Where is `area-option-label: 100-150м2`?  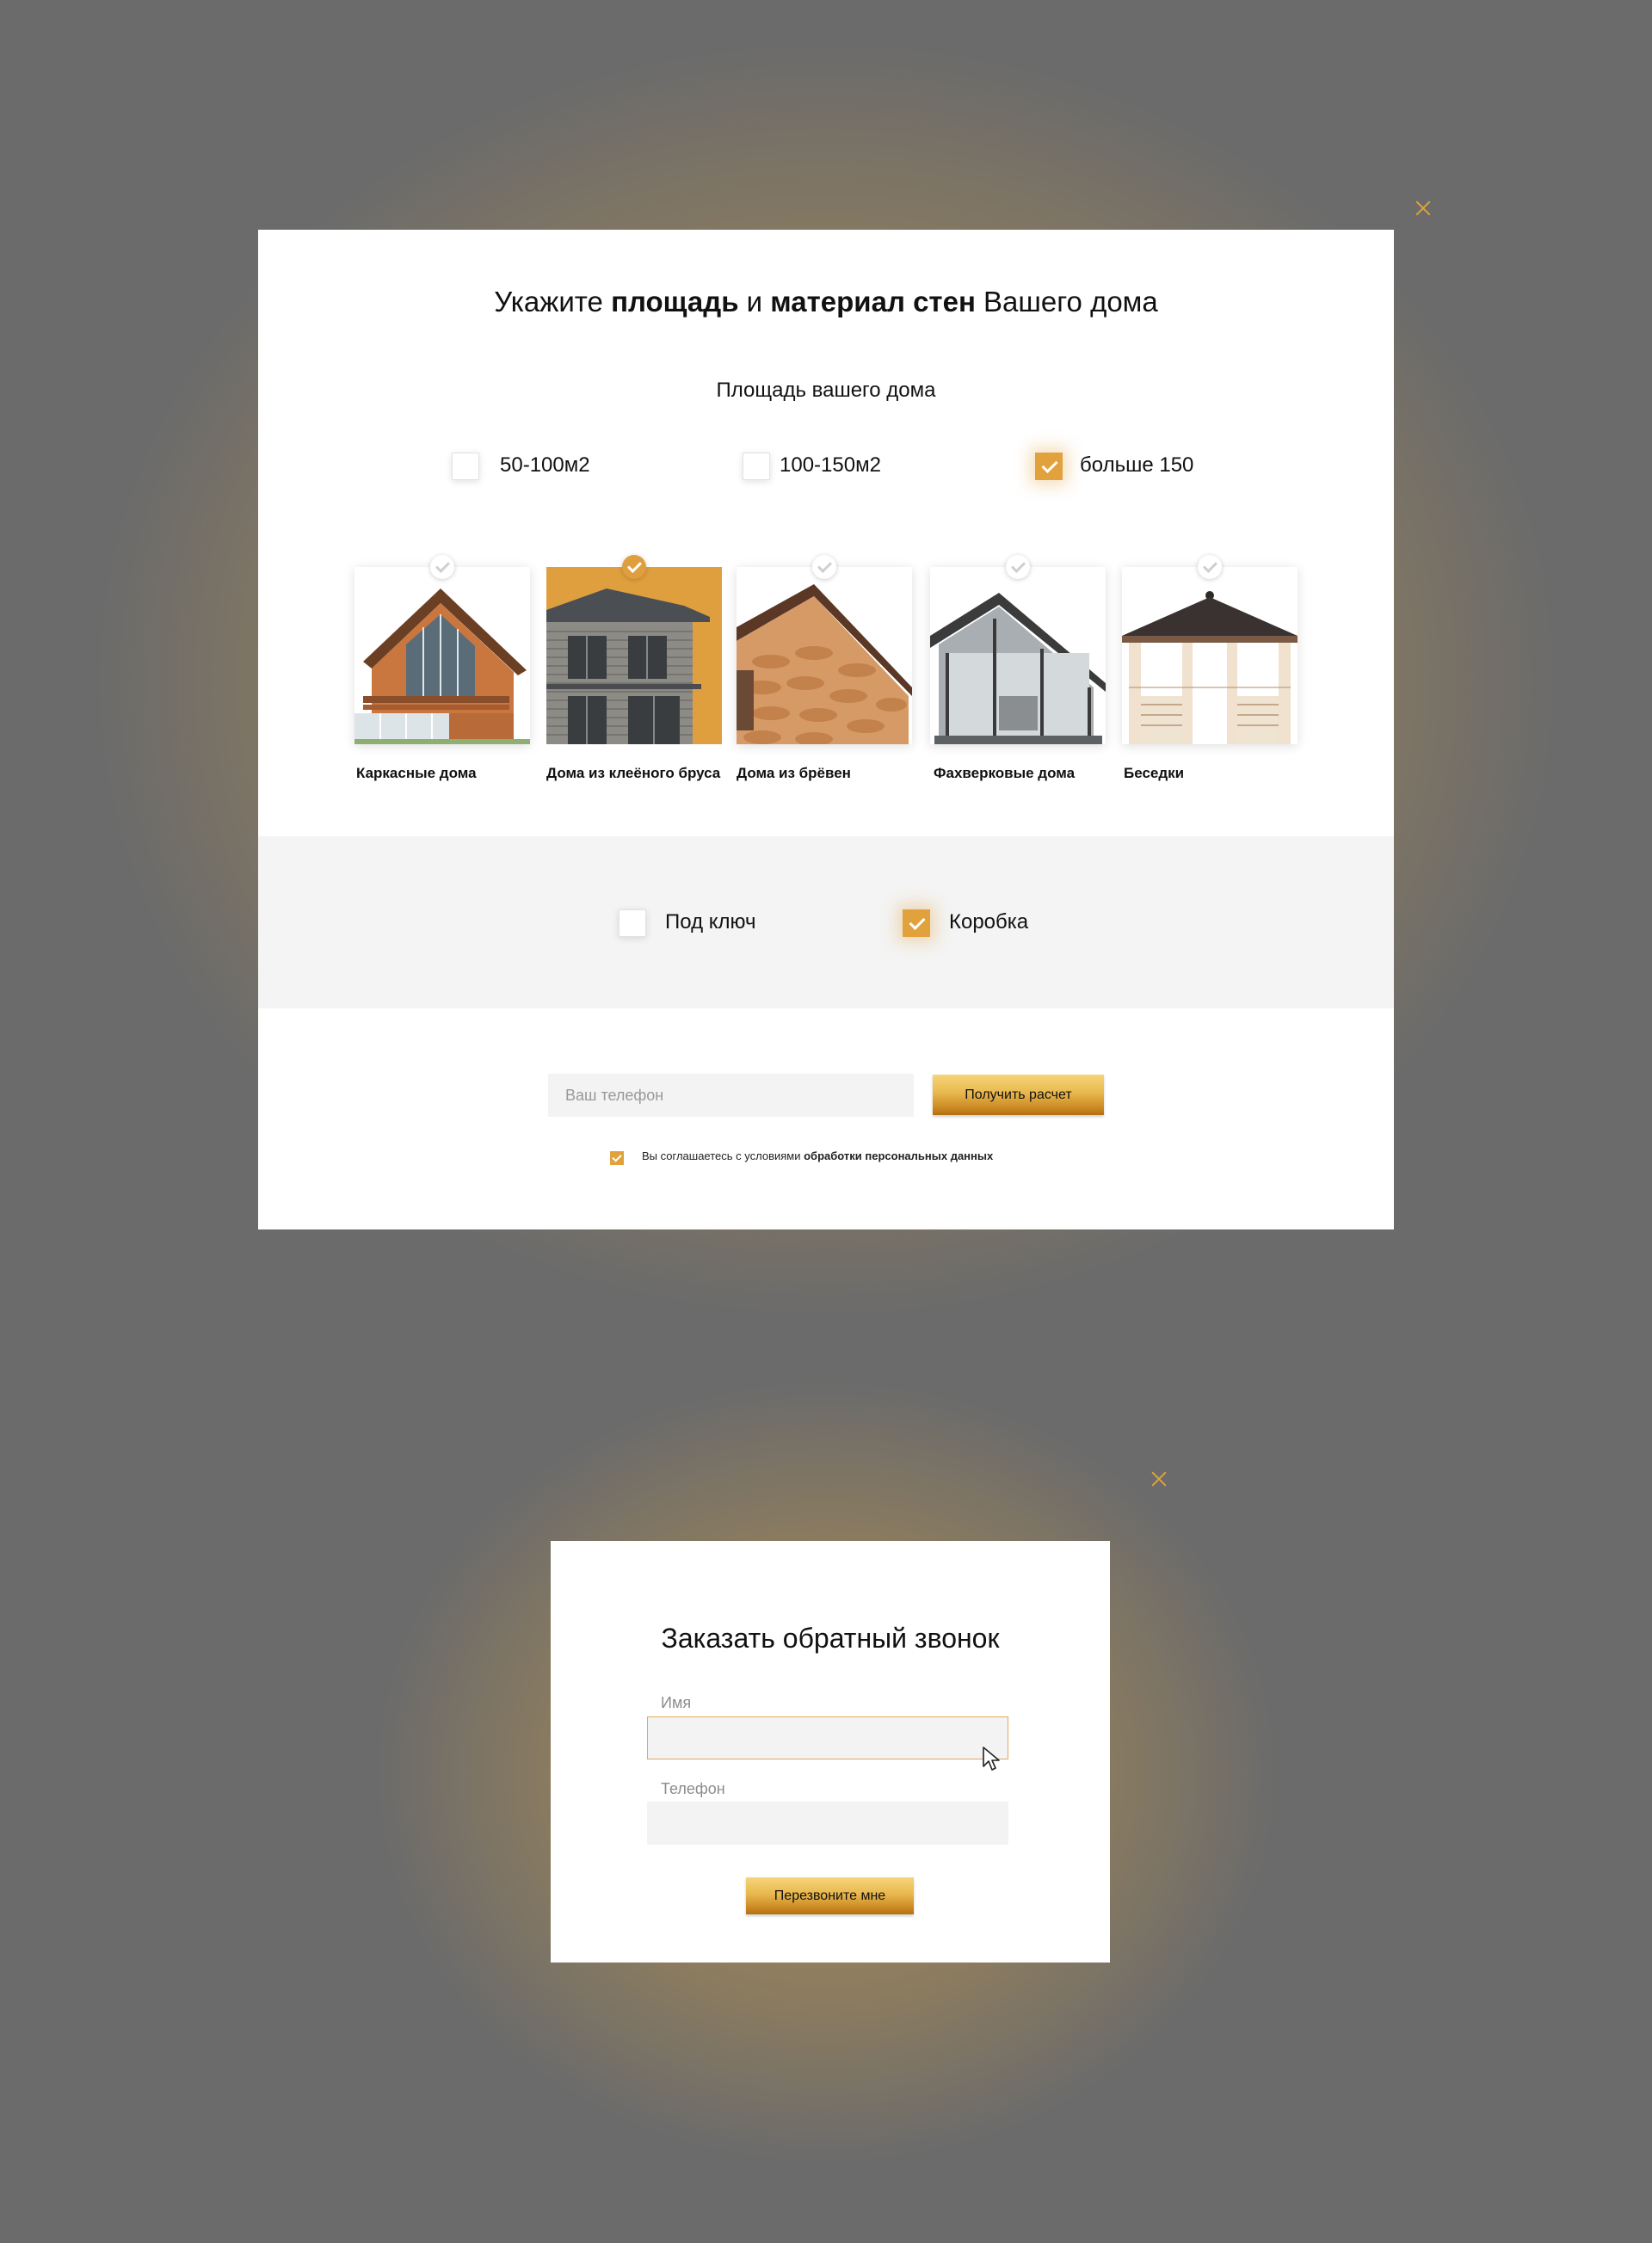 area-option-label: 100-150м2 is located at coordinates (830, 465).